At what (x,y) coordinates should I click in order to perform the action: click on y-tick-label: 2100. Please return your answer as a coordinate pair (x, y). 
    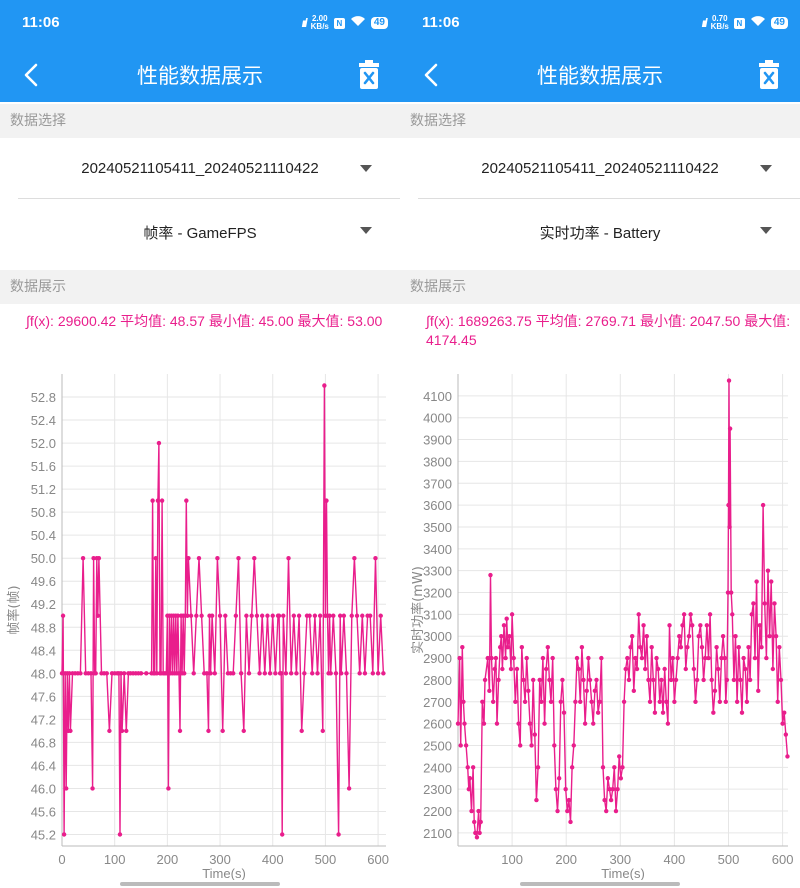
    Looking at the image, I should click on (437, 833).